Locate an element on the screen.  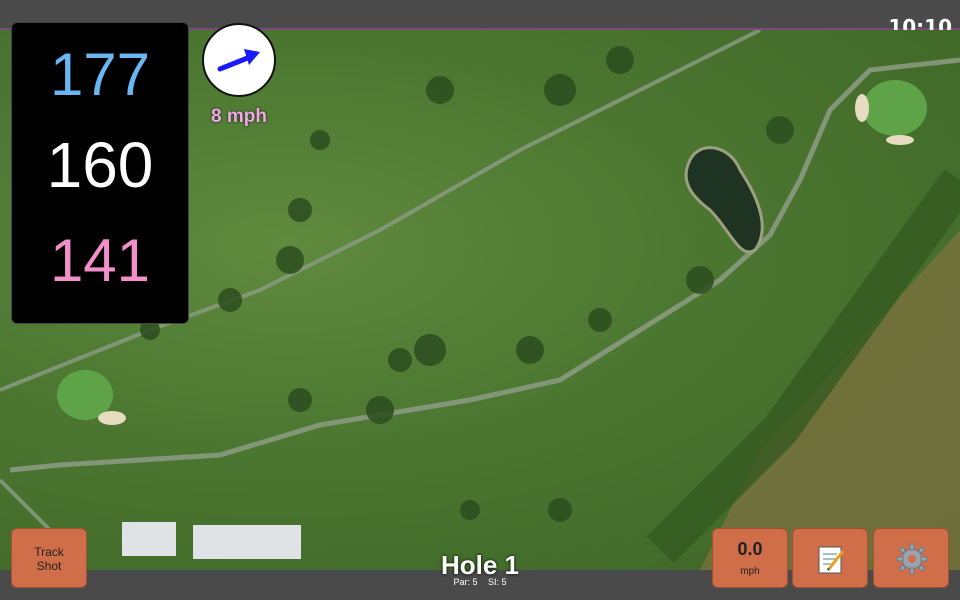
yardage-panel: 177 160 141 is located at coordinates (100, 173).